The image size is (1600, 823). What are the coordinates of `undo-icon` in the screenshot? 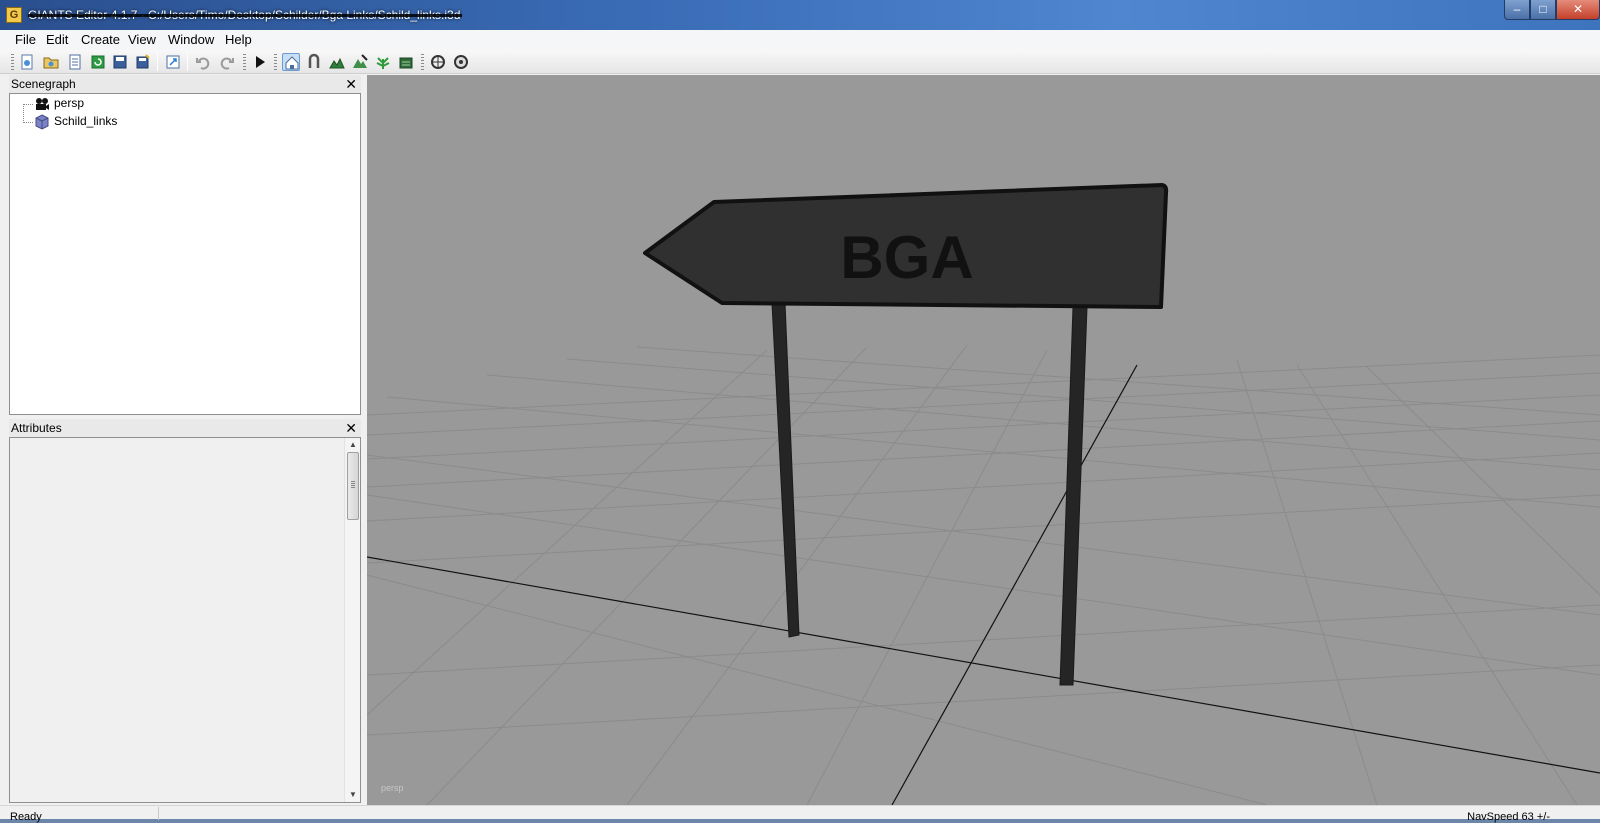 It's located at (203, 62).